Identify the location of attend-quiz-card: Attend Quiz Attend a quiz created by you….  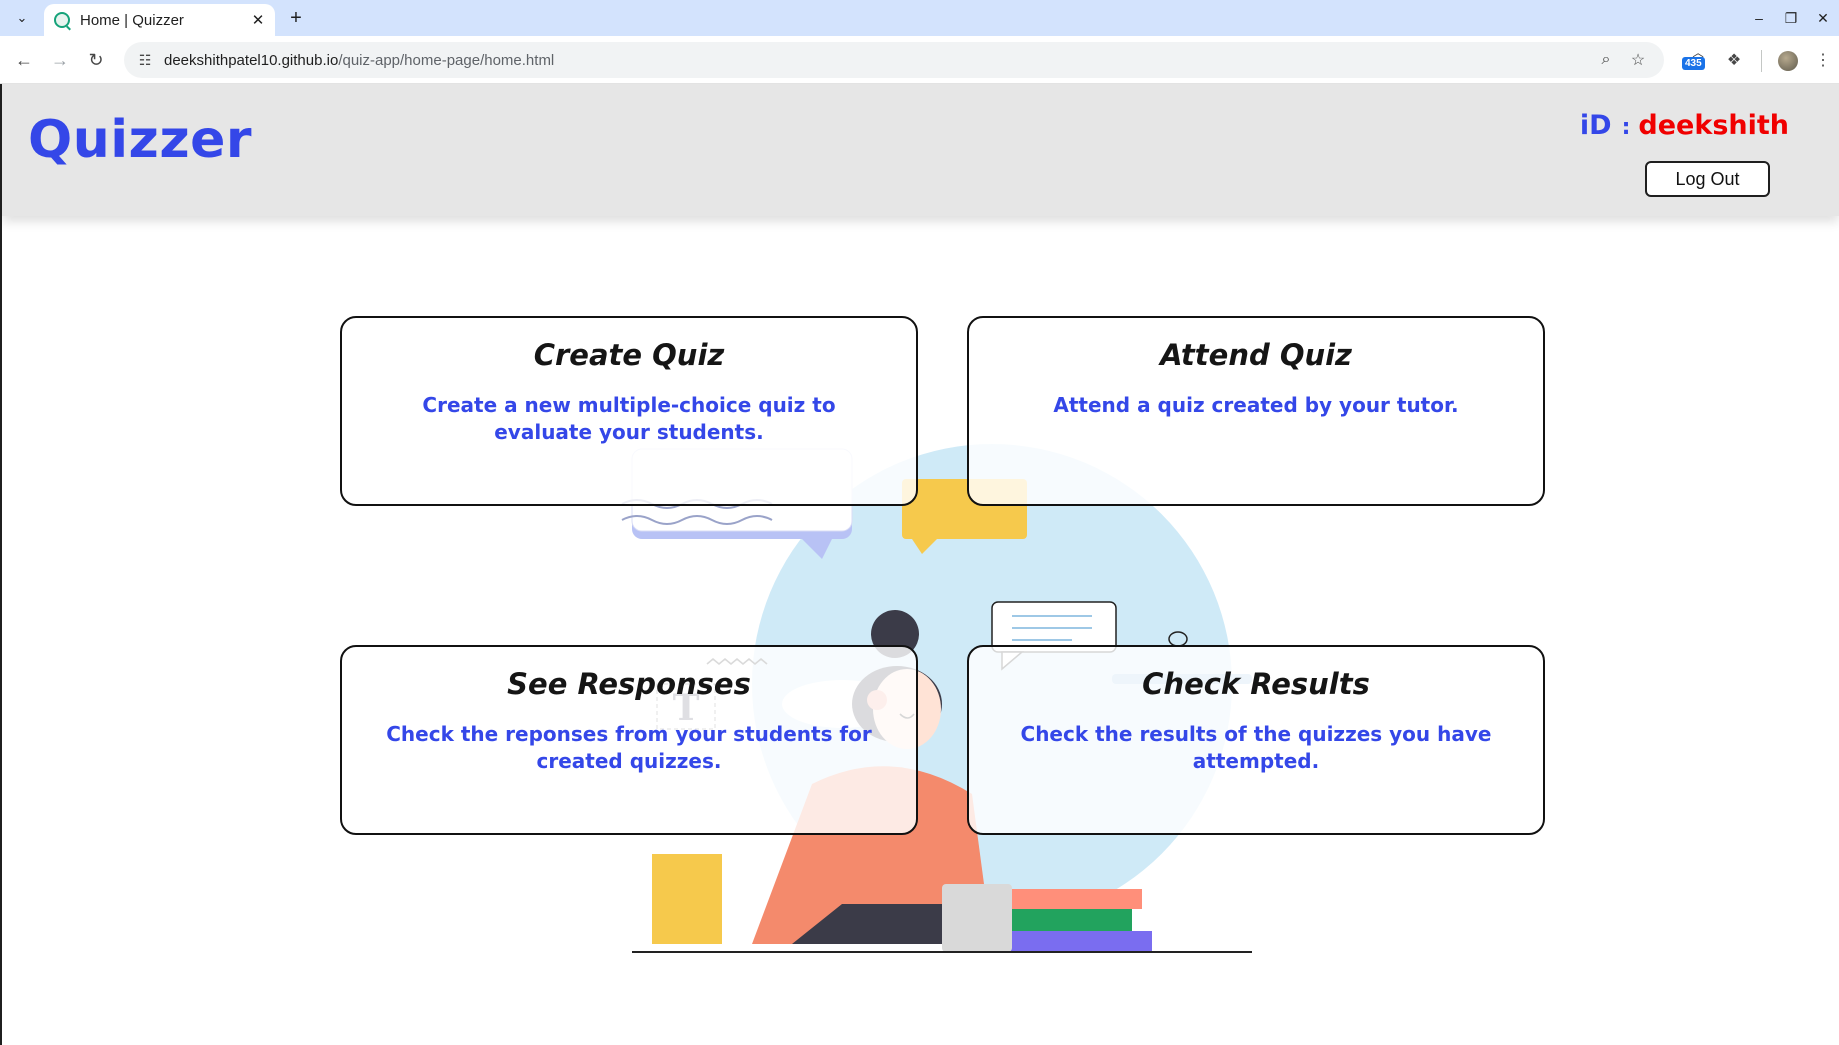
(1256, 411).